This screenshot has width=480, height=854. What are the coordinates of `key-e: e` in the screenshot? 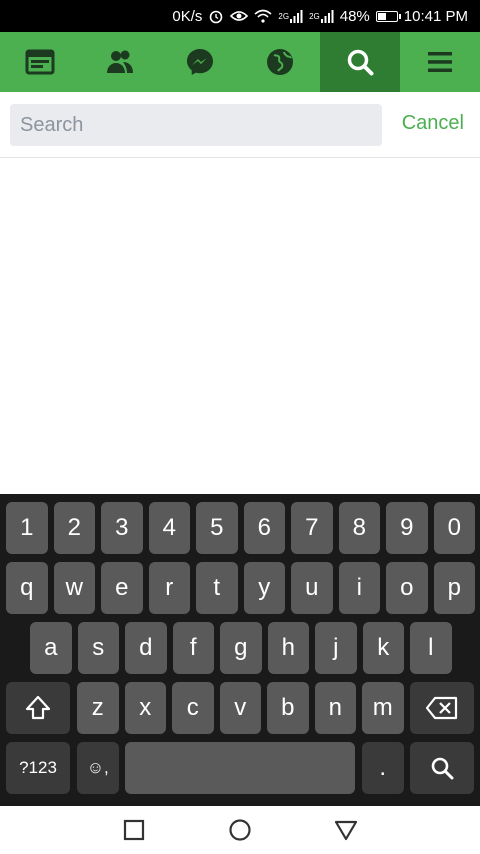 It's located at (122, 588).